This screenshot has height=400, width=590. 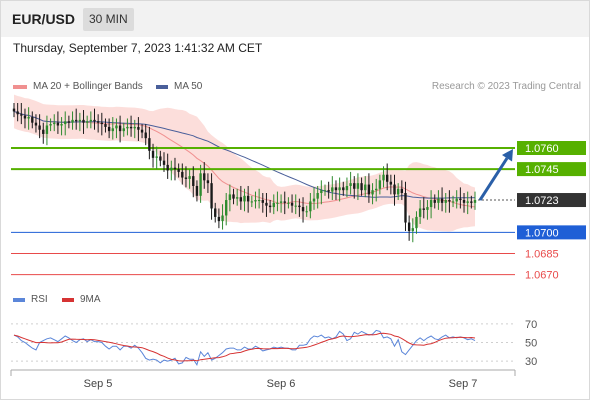 What do you see at coordinates (542, 149) in the screenshot?
I see `resistance-price-label: 1.0760` at bounding box center [542, 149].